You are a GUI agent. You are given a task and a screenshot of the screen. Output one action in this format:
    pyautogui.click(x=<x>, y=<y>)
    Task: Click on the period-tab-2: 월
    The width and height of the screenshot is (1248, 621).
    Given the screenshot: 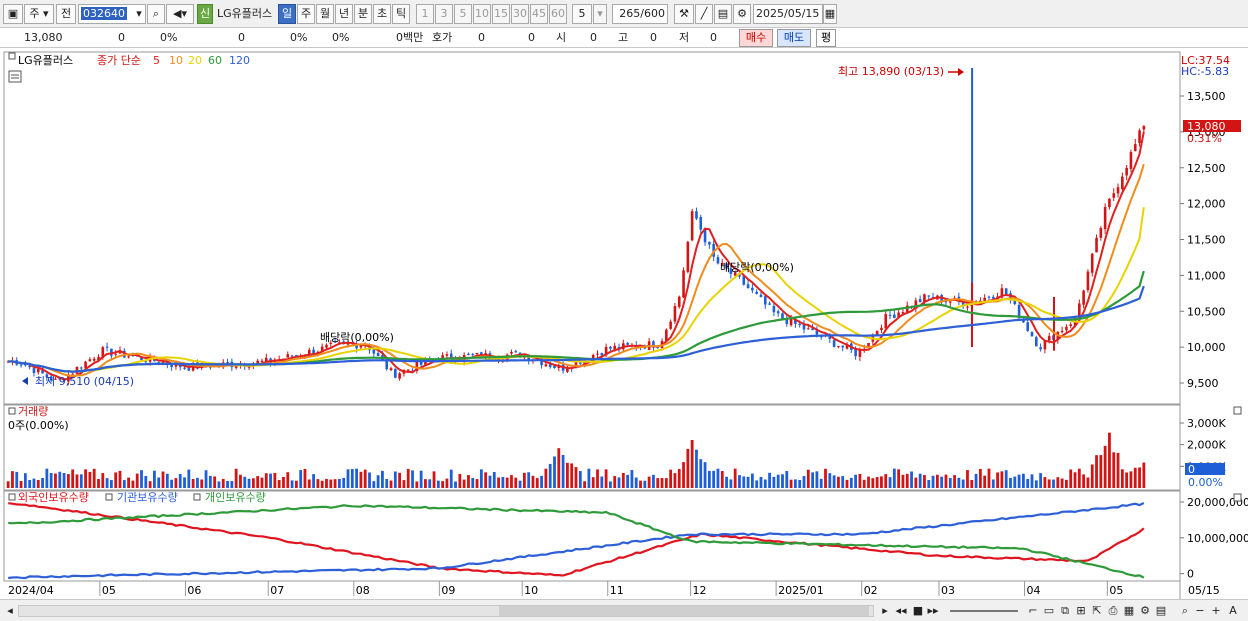 What is the action you would take?
    pyautogui.click(x=325, y=14)
    